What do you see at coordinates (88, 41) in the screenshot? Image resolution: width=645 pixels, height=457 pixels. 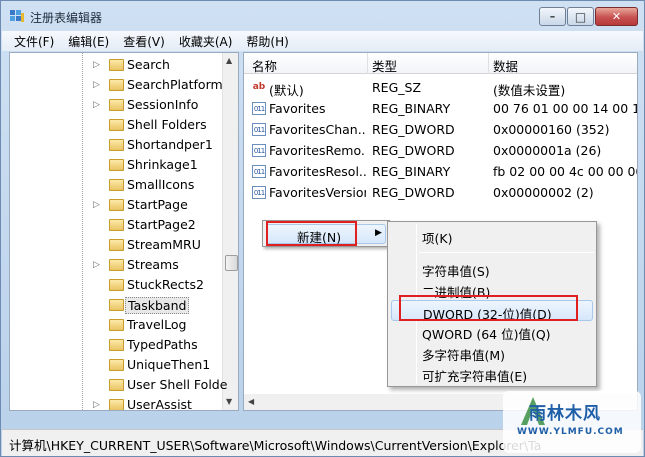 I see `menu-edit: 编辑(E)` at bounding box center [88, 41].